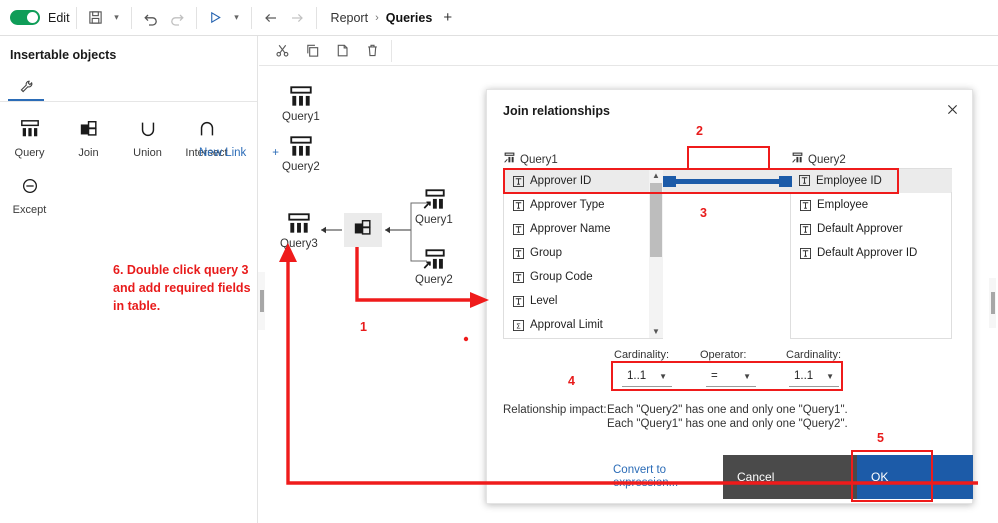  What do you see at coordinates (25, 17) in the screenshot?
I see `edit-toggle-switch` at bounding box center [25, 17].